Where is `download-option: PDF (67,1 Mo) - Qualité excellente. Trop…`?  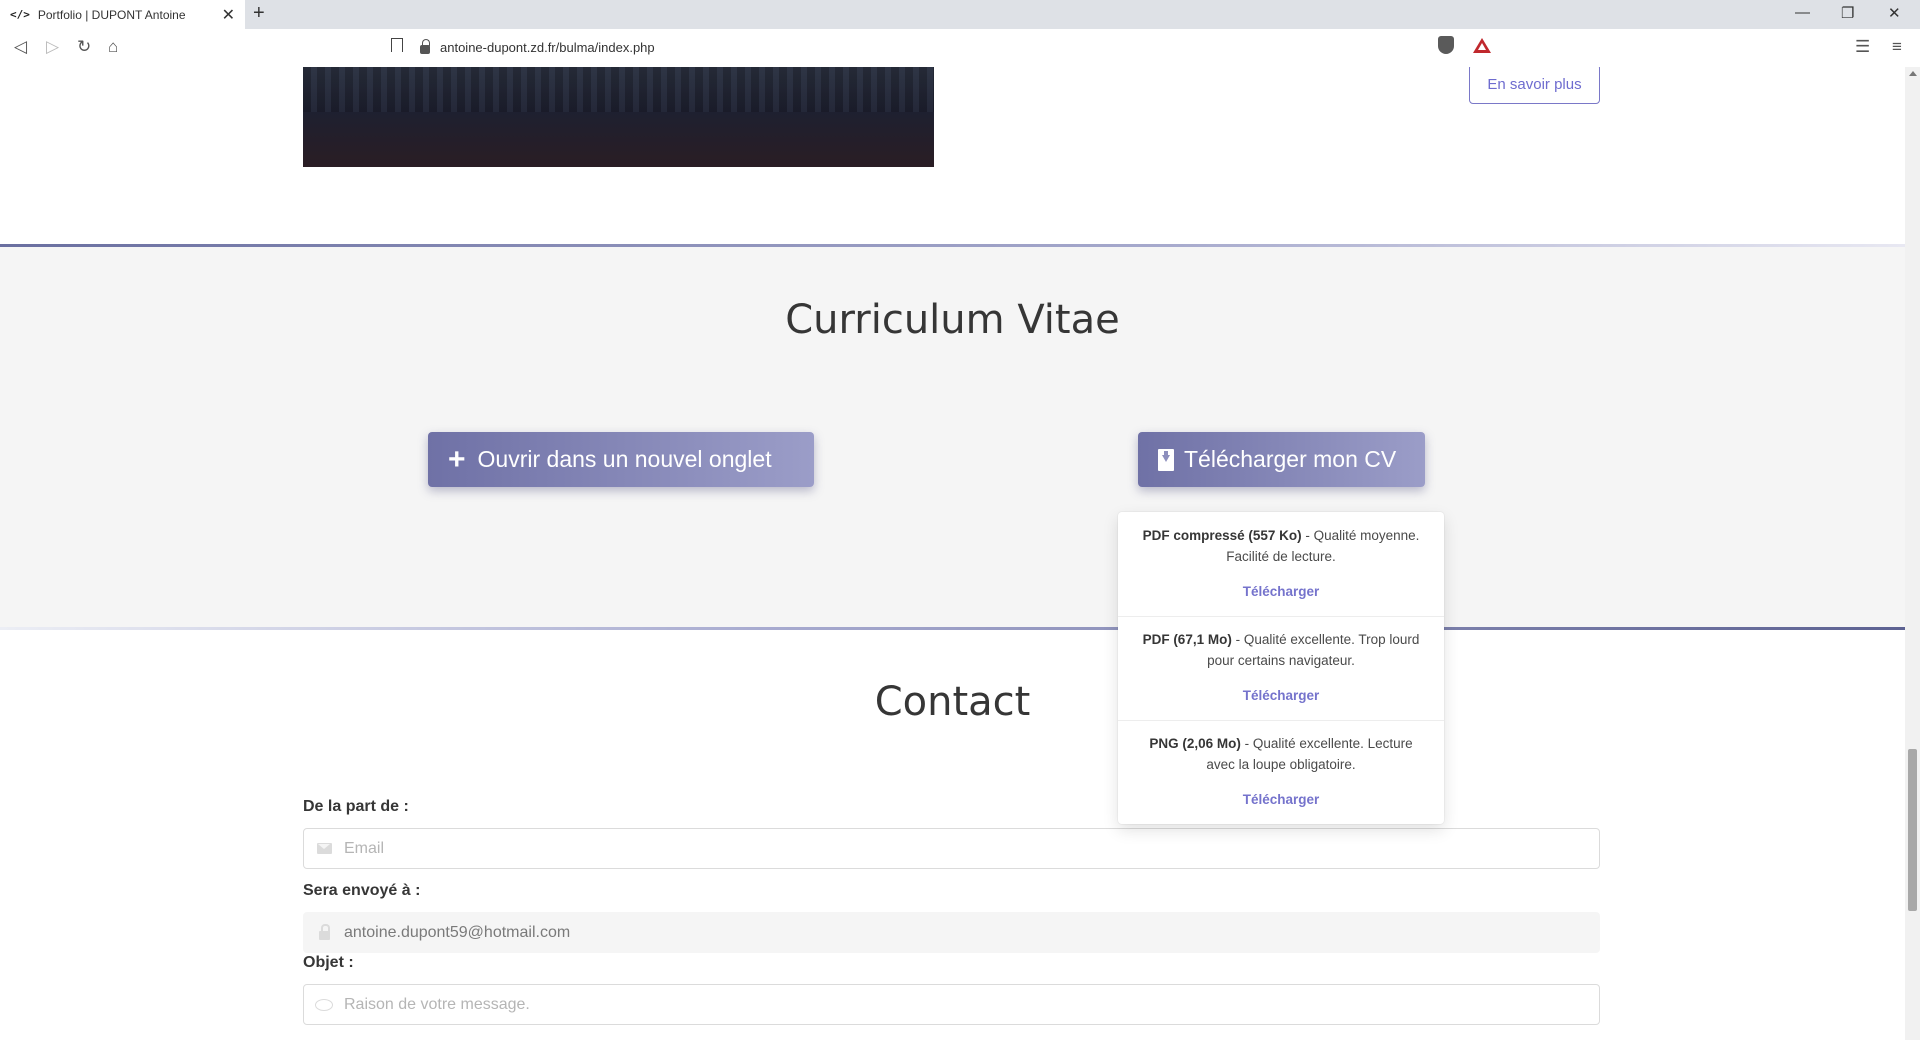 download-option: PDF (67,1 Mo) - Qualité excellente. Trop… is located at coordinates (1281, 667).